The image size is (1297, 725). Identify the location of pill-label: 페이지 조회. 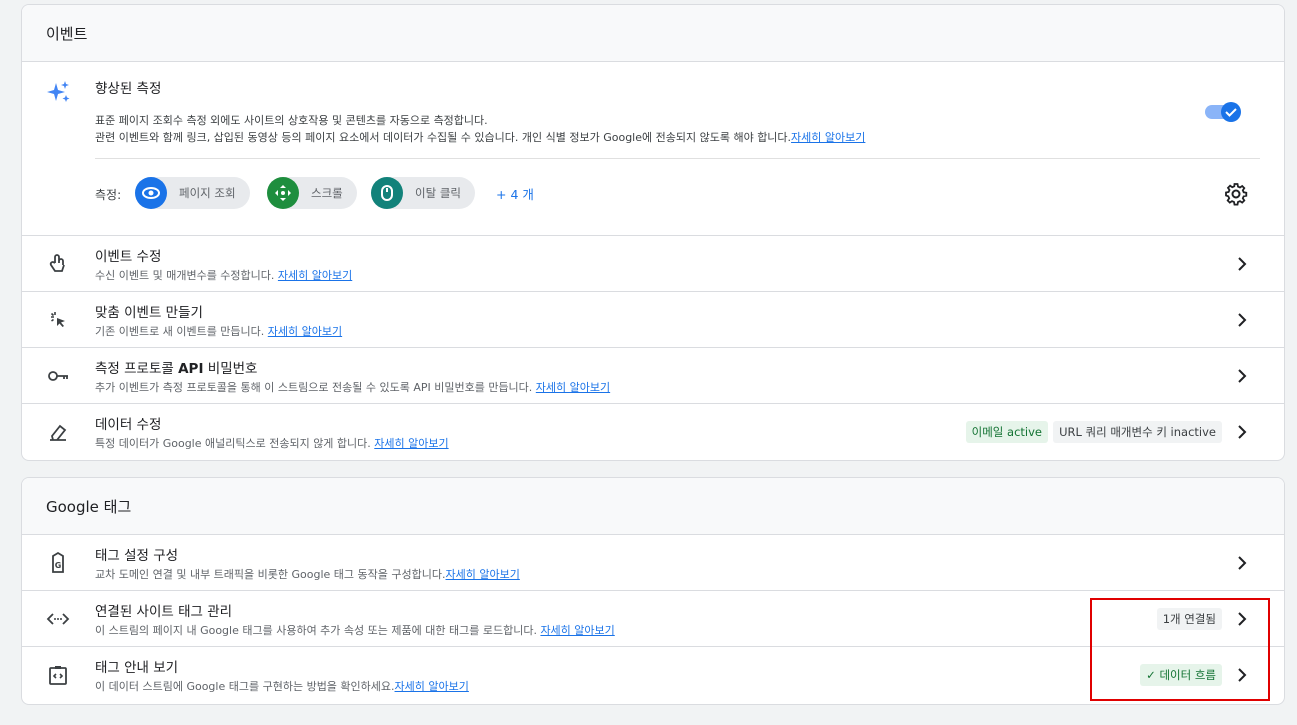
(207, 193).